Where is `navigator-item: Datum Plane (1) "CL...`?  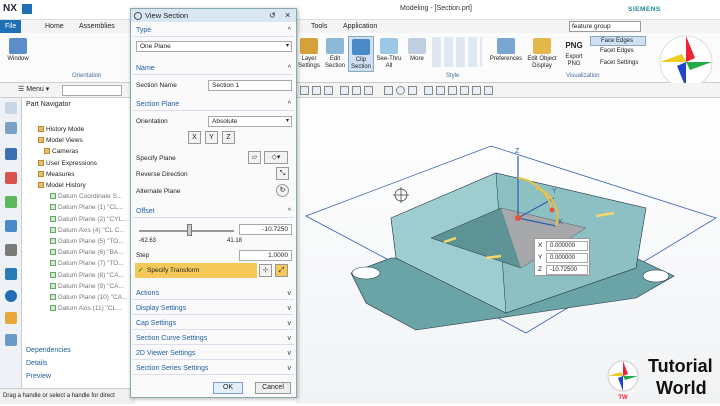
navigator-item: Datum Plane (1) "CL... is located at coordinates (86, 207).